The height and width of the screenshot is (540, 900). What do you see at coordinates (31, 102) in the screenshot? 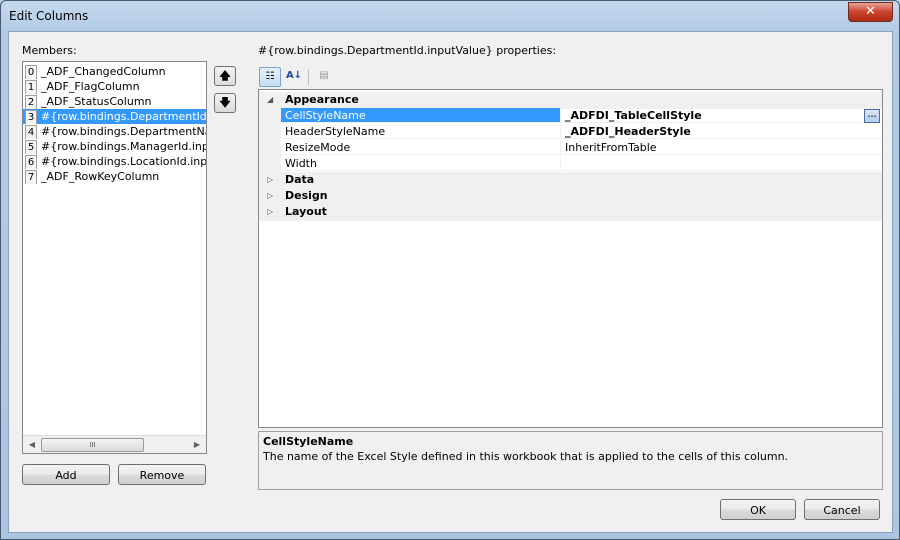
I see `list-item-index: 2` at bounding box center [31, 102].